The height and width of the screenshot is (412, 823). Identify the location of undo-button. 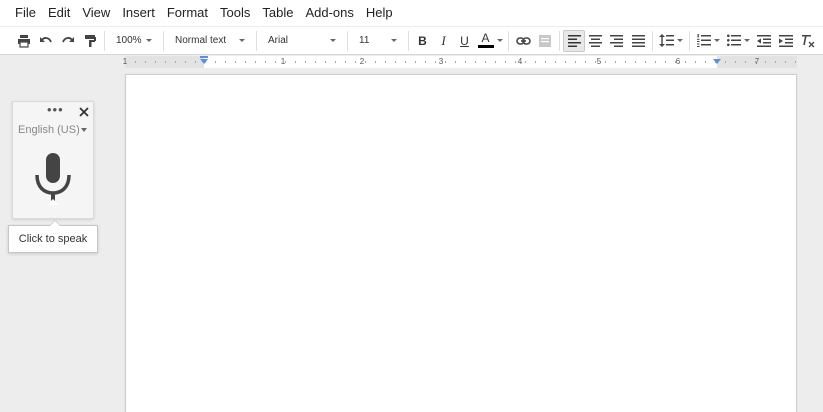
(46, 41).